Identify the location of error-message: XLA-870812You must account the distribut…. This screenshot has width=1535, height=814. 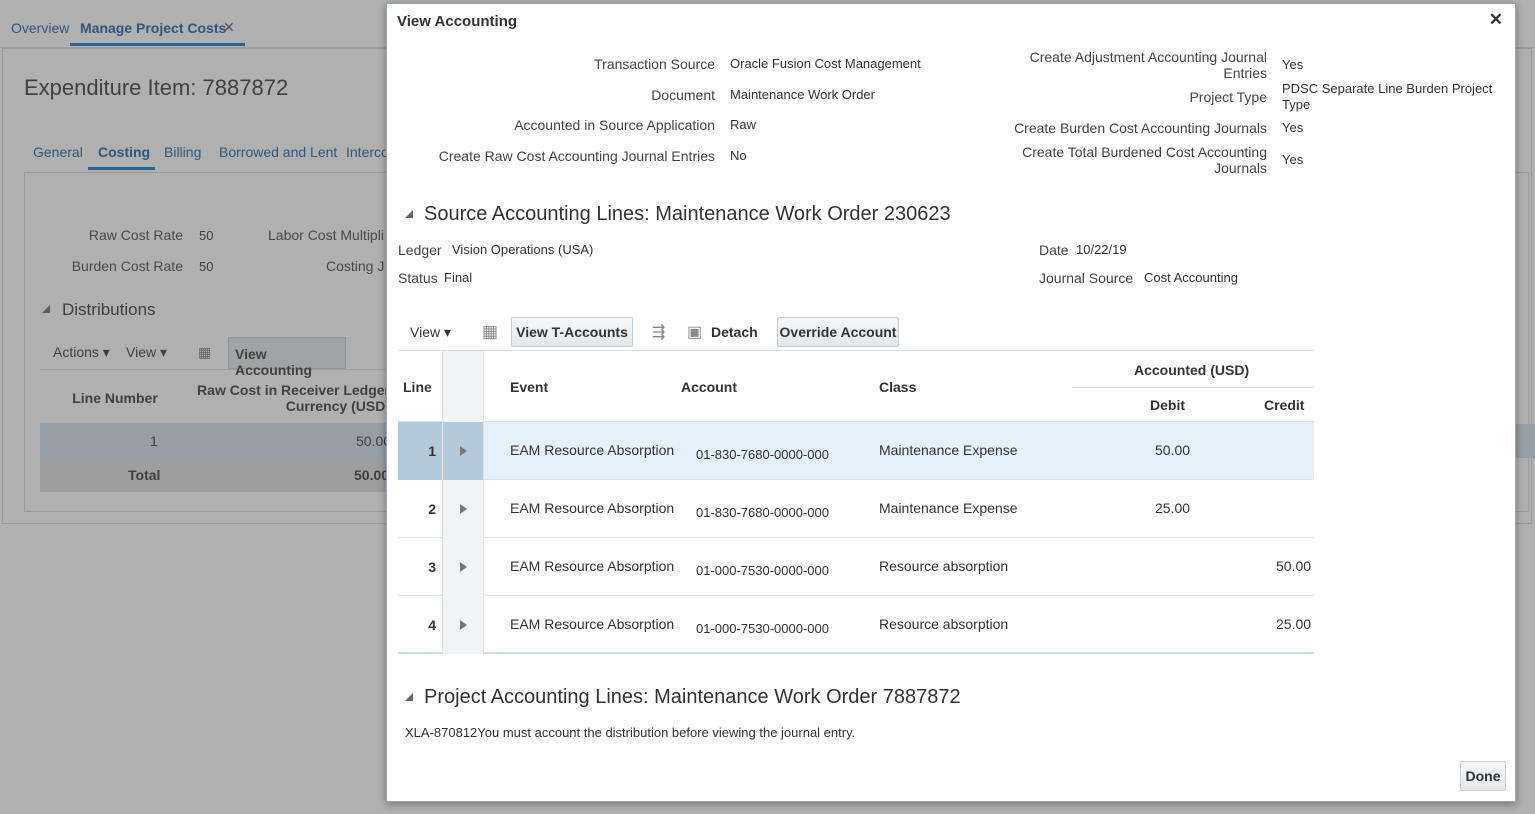
(630, 732).